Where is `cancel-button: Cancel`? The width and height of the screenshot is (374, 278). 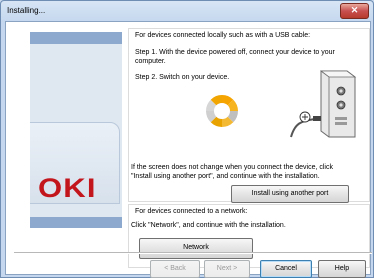 cancel-button: Cancel is located at coordinates (286, 269).